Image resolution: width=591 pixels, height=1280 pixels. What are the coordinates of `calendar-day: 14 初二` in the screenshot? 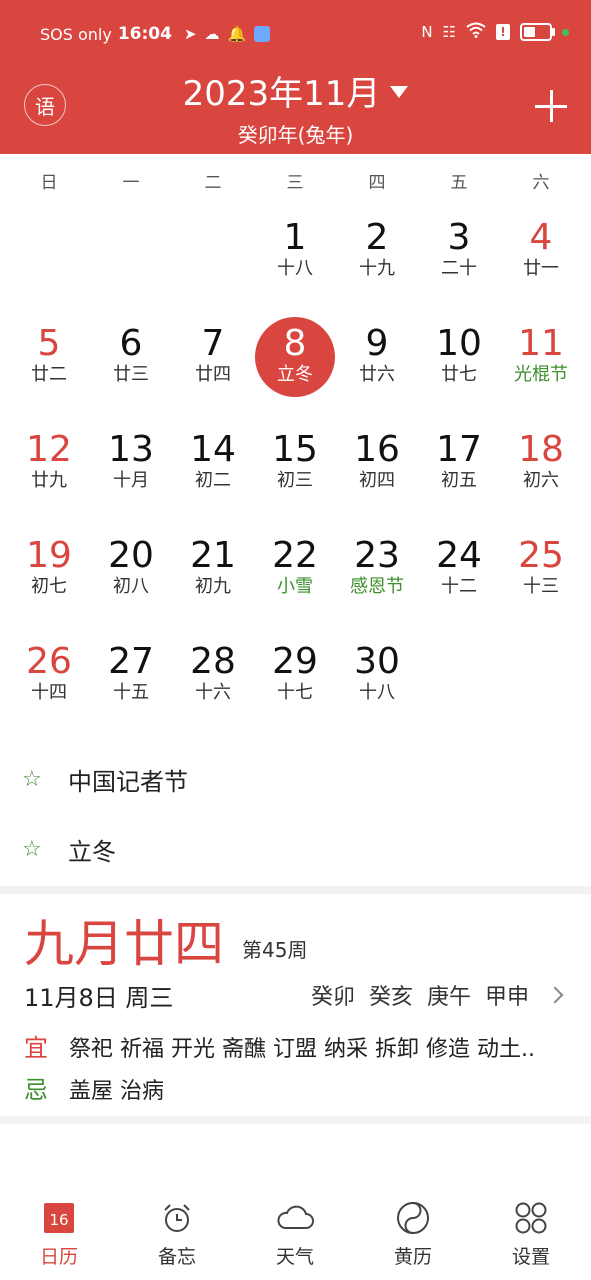 It's located at (213, 474).